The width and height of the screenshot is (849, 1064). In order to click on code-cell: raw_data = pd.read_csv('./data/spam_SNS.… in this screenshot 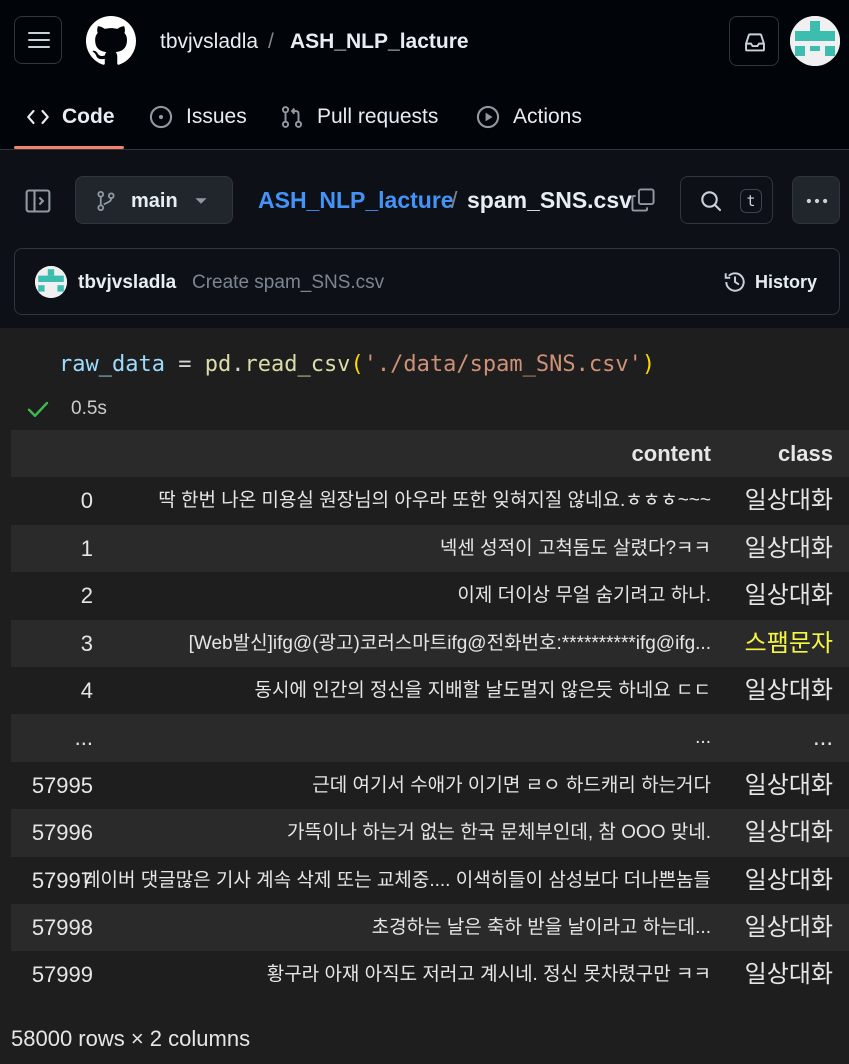, I will do `click(357, 364)`.